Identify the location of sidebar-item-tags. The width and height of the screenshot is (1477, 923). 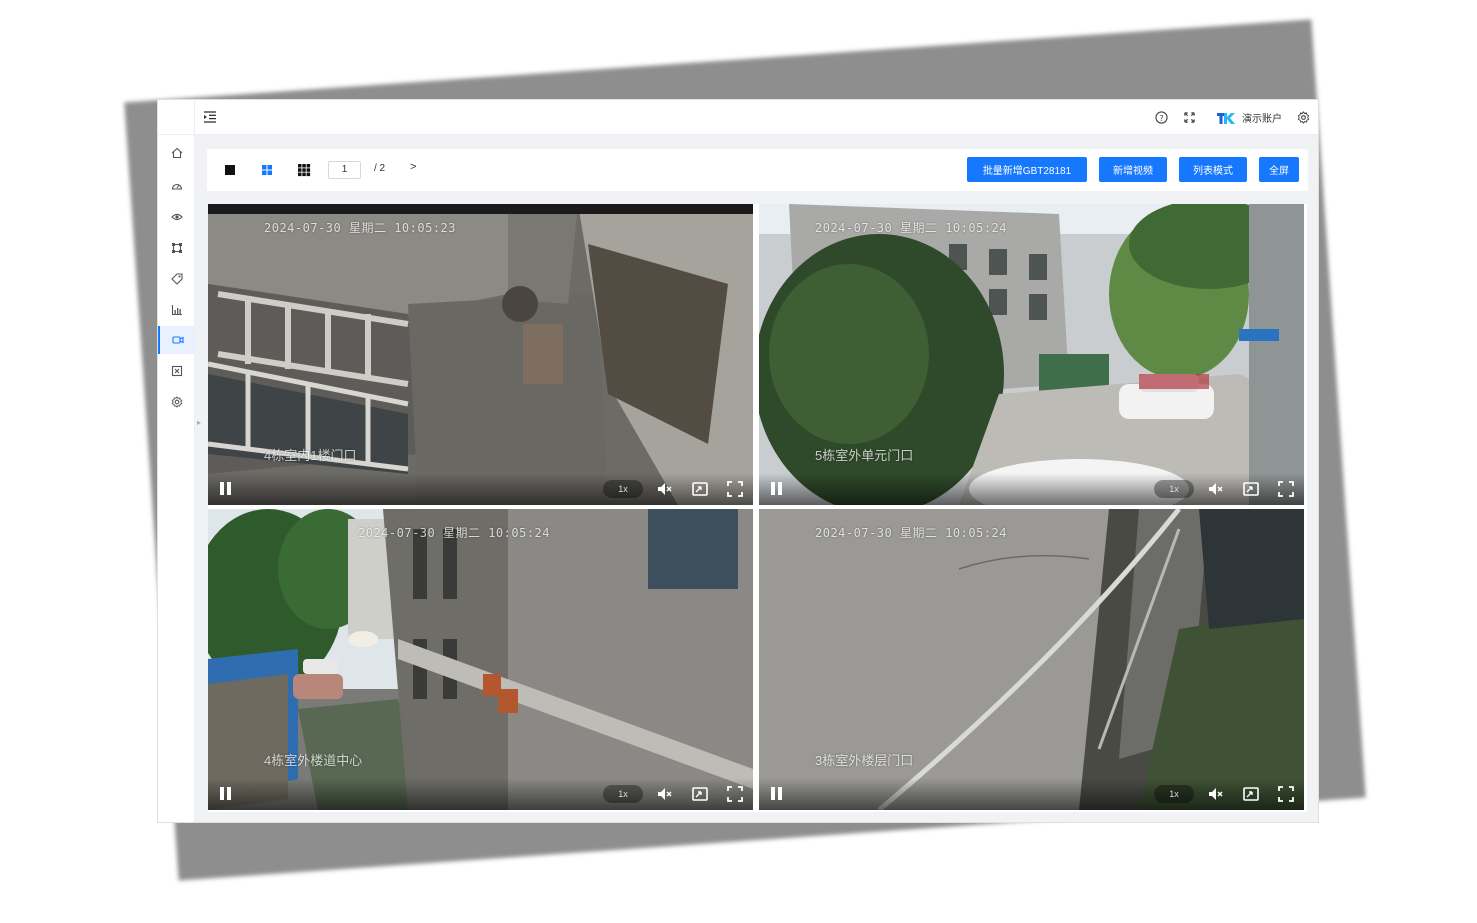
(176, 279).